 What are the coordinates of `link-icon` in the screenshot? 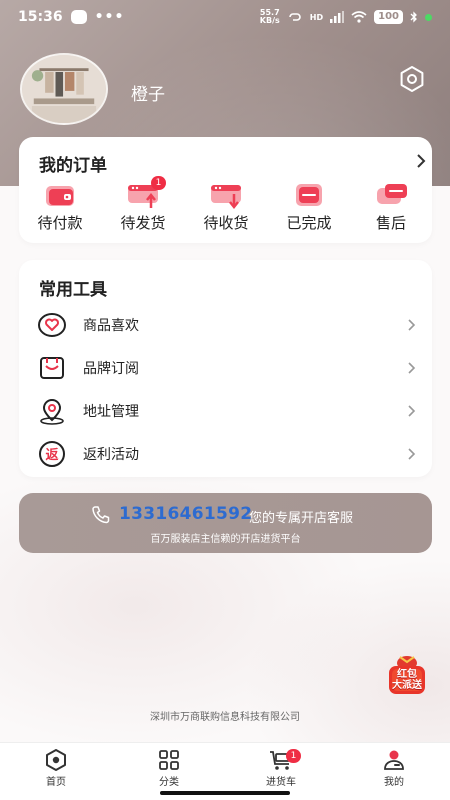 It's located at (294, 17).